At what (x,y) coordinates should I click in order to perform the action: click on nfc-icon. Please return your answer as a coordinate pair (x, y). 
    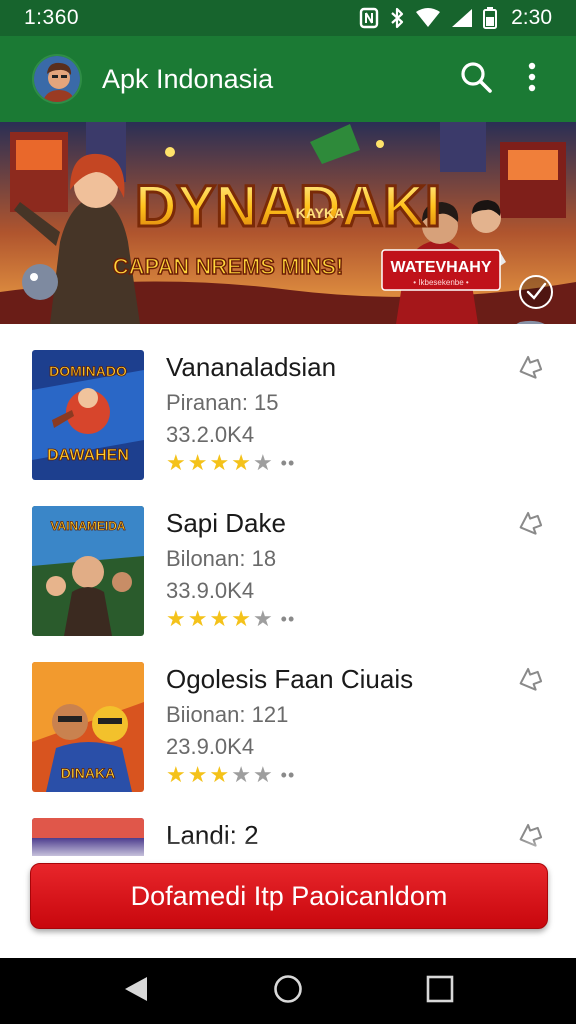
    Looking at the image, I should click on (369, 18).